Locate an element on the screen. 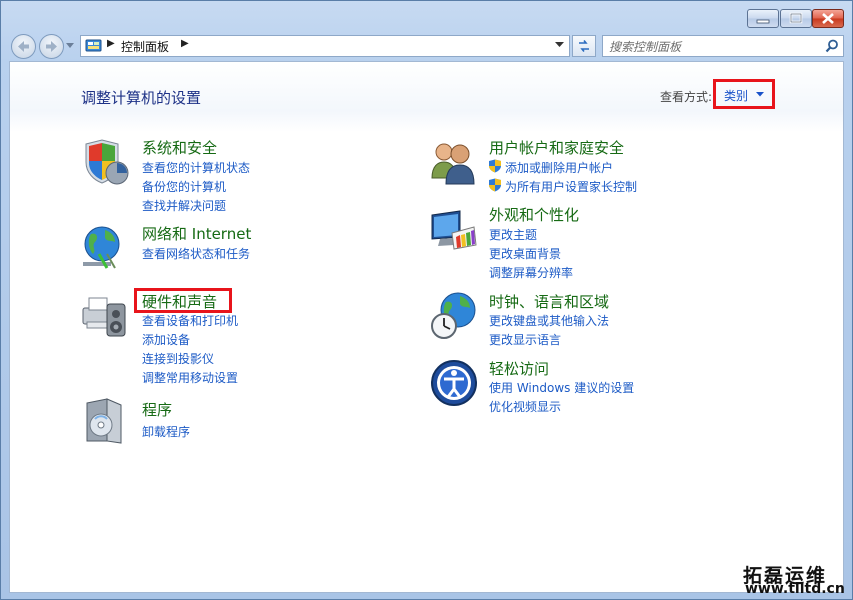 The width and height of the screenshot is (853, 600). category-appearance: 外观和个性化 is located at coordinates (534, 214).